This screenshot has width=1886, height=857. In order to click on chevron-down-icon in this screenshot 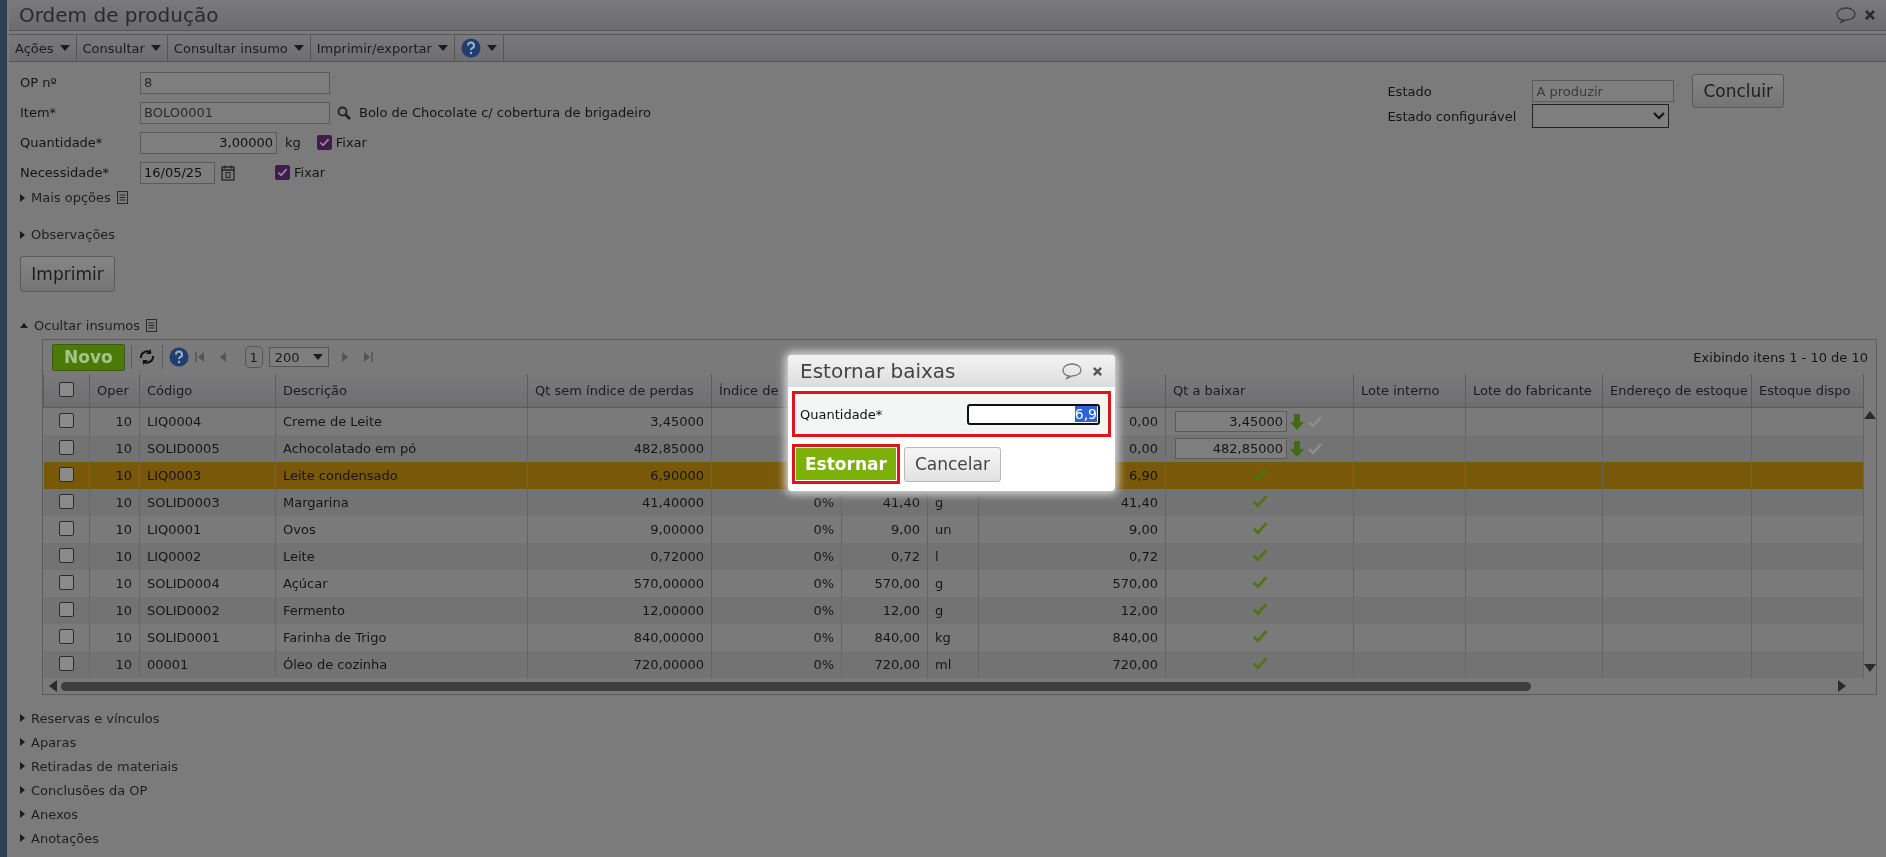, I will do `click(1659, 116)`.